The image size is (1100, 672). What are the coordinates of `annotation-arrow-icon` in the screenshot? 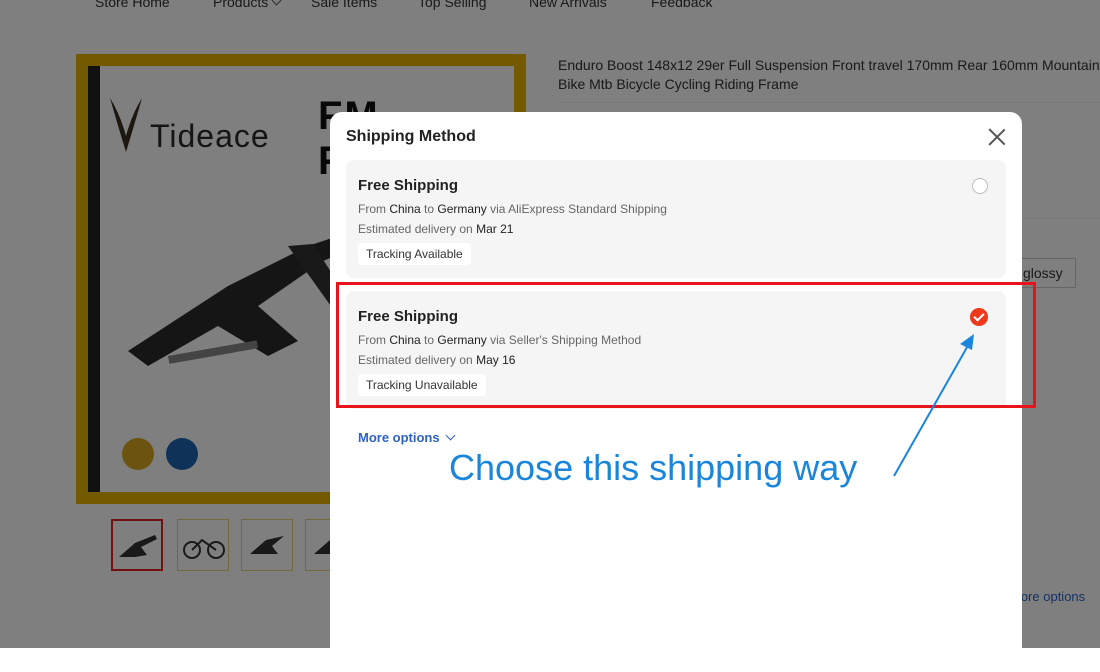 It's located at (933, 405).